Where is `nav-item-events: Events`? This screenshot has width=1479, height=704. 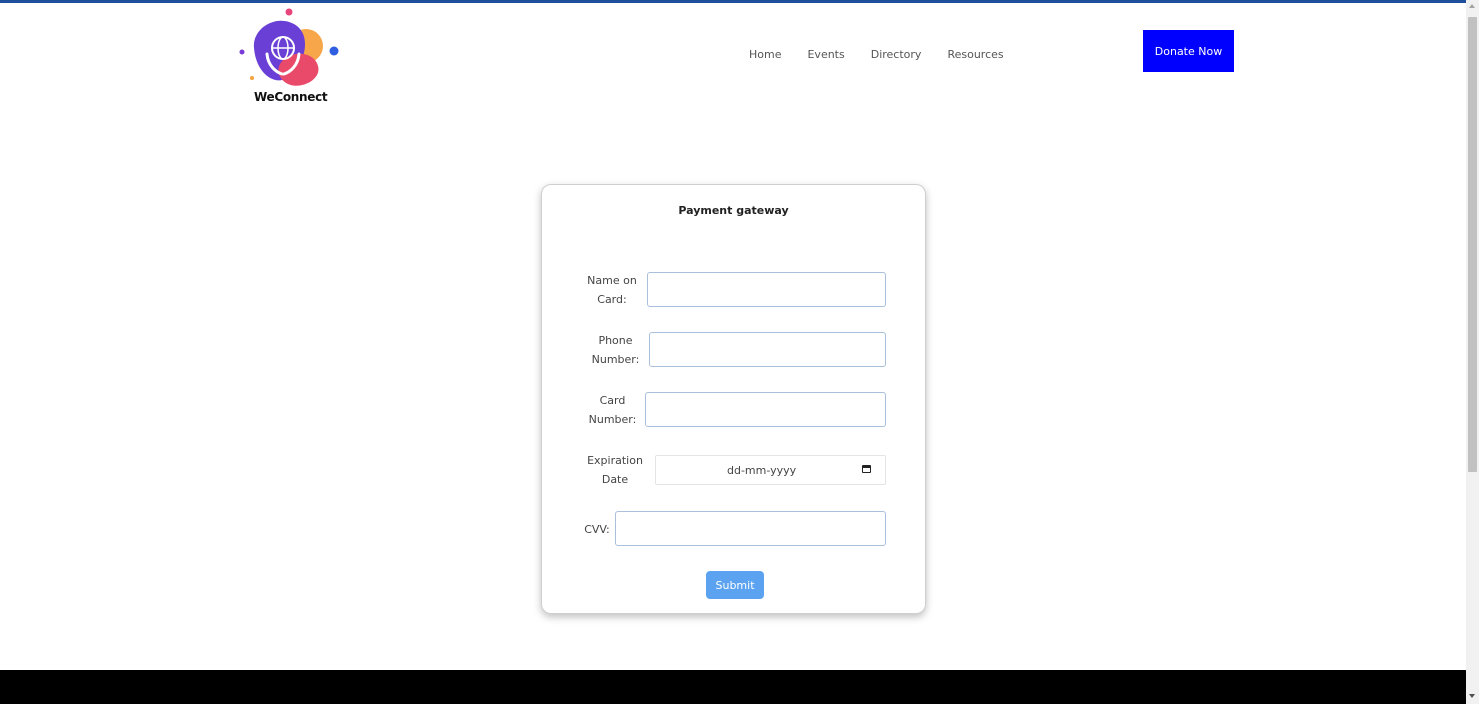 nav-item-events: Events is located at coordinates (825, 54).